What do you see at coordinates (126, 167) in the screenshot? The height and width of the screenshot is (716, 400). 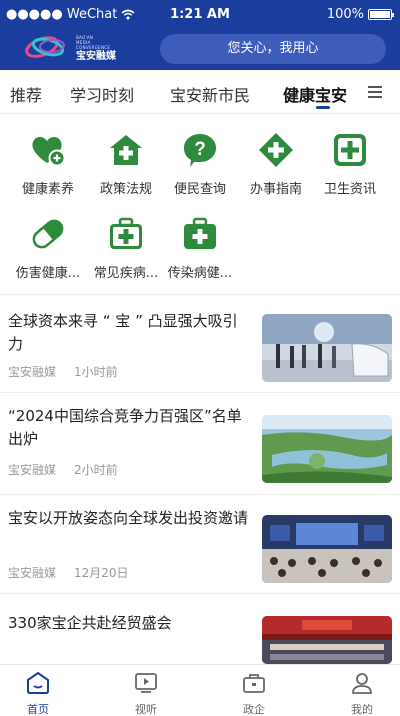 I see `service-policy: 政策法规` at bounding box center [126, 167].